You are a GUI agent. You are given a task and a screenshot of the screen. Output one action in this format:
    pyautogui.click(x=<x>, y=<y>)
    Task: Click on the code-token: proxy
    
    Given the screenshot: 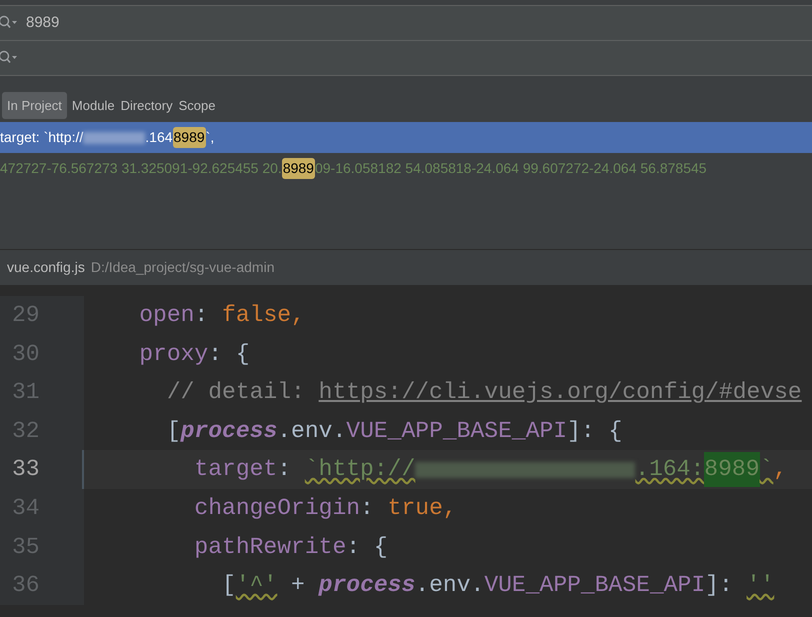 What is the action you would take?
    pyautogui.click(x=173, y=354)
    